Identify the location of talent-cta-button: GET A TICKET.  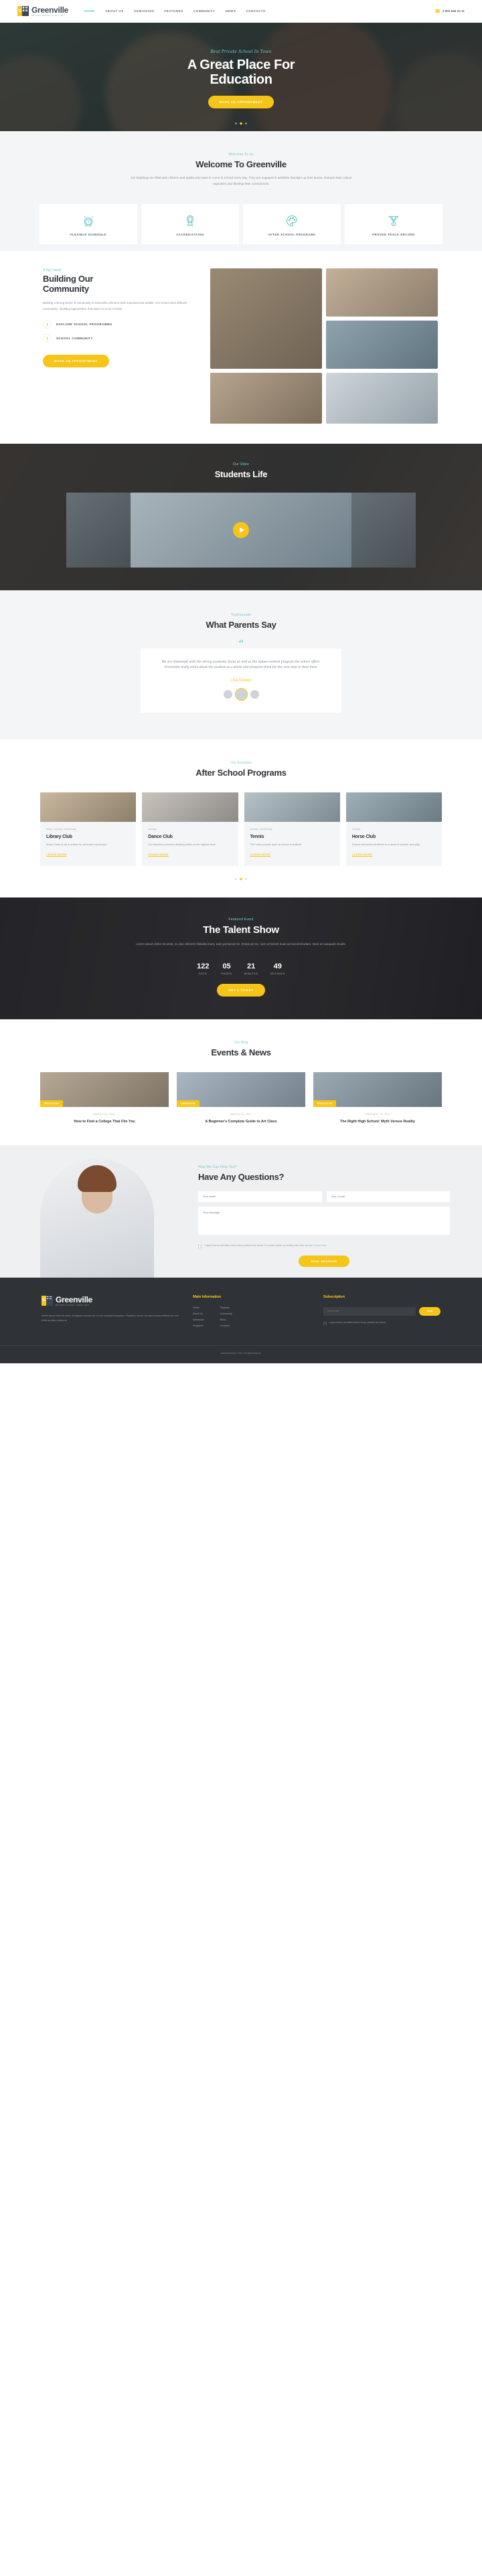
(241, 990).